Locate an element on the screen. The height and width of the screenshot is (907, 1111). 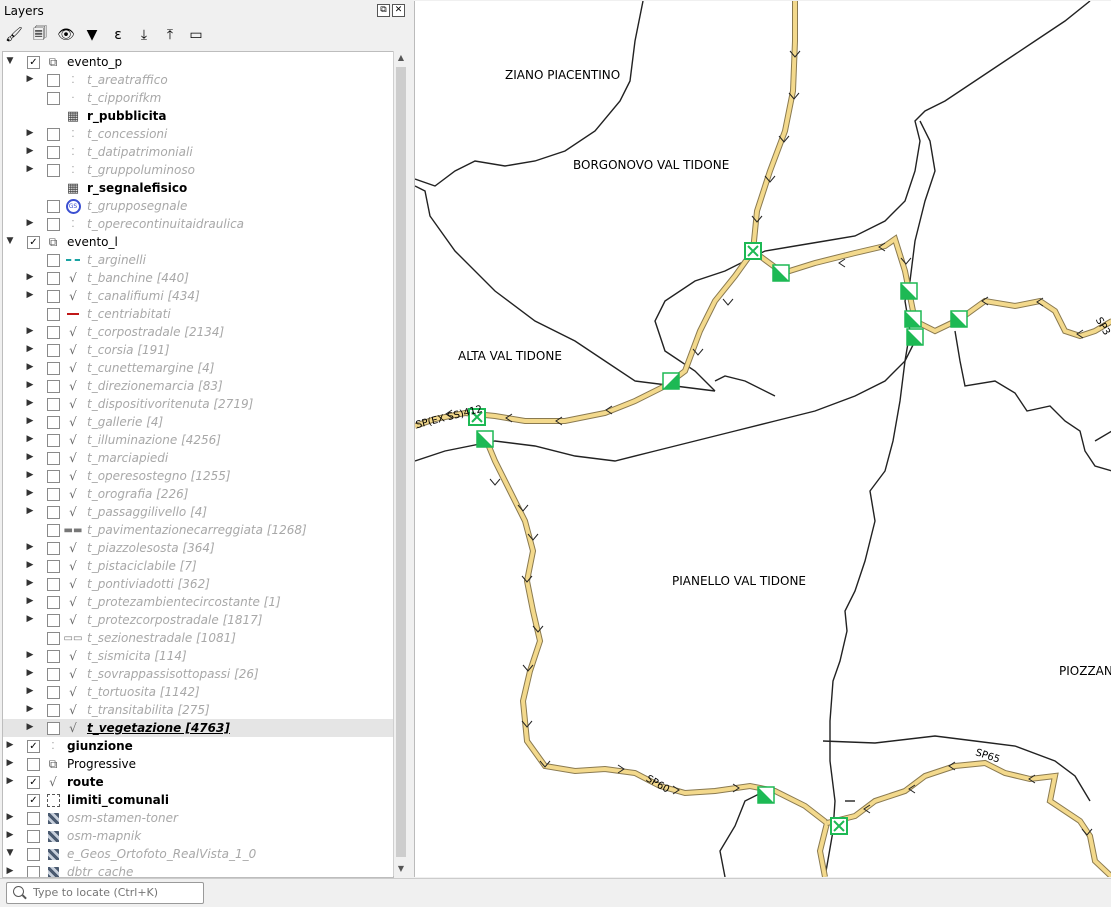
layer-row: ▶ ⧉ Progressive is located at coordinates (198, 764).